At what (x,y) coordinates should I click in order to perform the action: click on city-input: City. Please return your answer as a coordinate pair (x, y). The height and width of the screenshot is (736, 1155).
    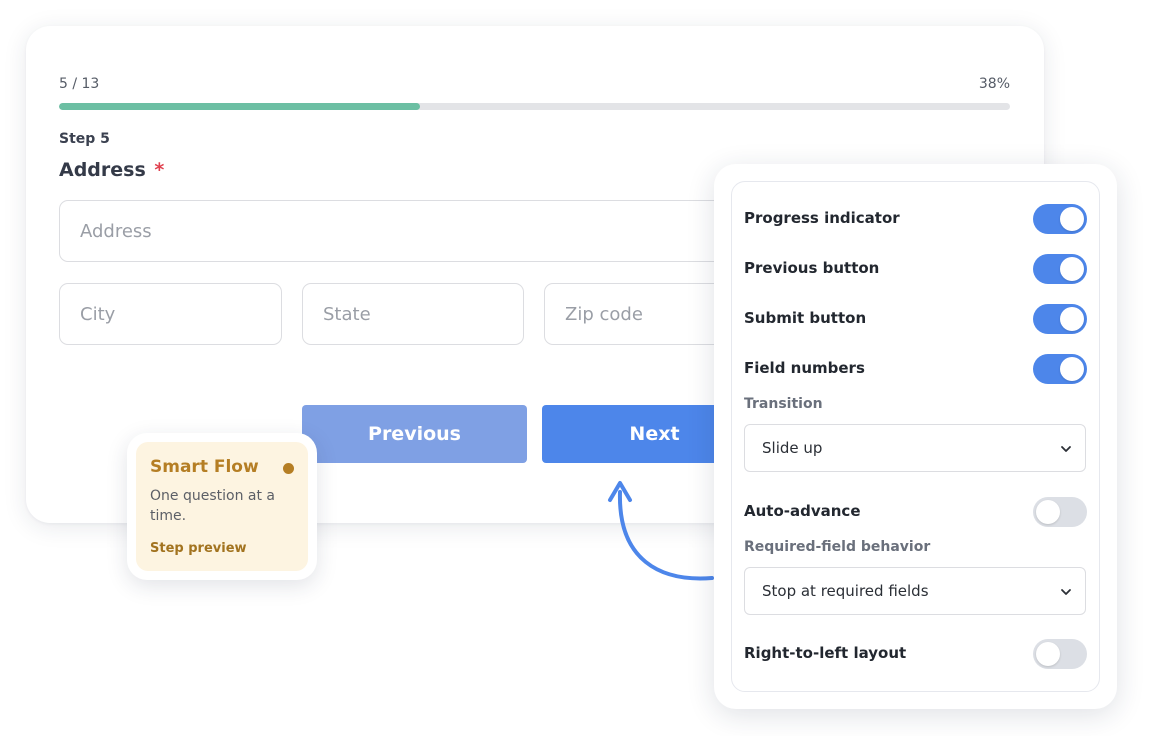
    Looking at the image, I should click on (170, 314).